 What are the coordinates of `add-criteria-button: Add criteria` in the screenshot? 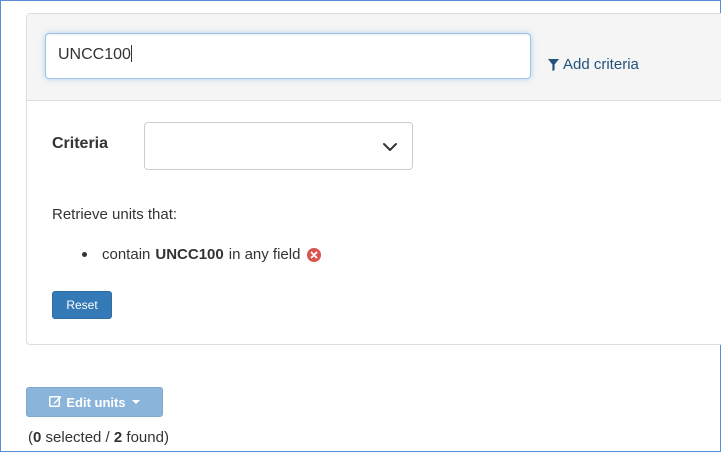 It's located at (593, 64).